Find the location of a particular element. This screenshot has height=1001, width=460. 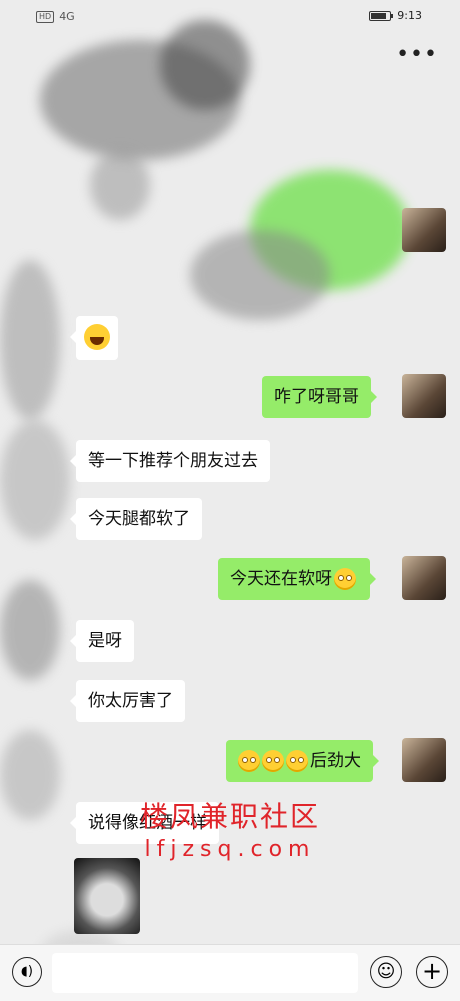

message-bubble: 咋了呀哥哥 is located at coordinates (319, 397).